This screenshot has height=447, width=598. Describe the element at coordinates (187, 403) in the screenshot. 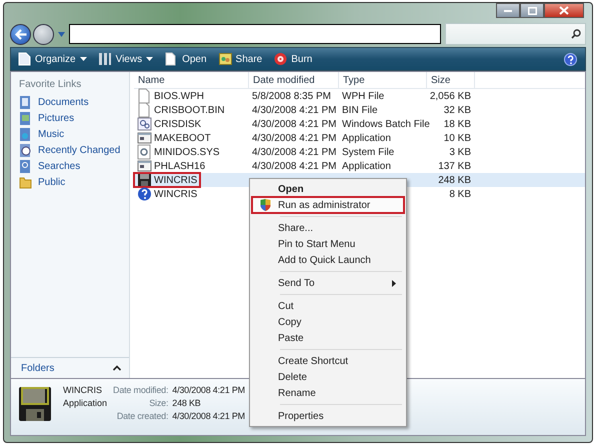

I see `field-value: 248 KB` at that location.